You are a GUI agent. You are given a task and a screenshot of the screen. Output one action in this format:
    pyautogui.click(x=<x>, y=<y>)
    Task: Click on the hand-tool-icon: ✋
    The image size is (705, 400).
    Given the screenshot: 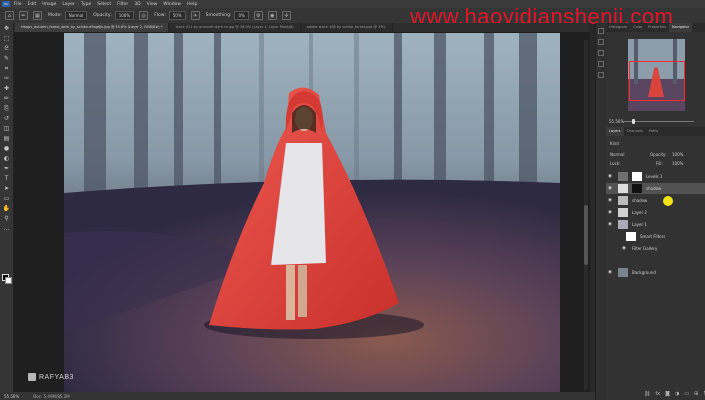 What is the action you would take?
    pyautogui.click(x=6, y=208)
    